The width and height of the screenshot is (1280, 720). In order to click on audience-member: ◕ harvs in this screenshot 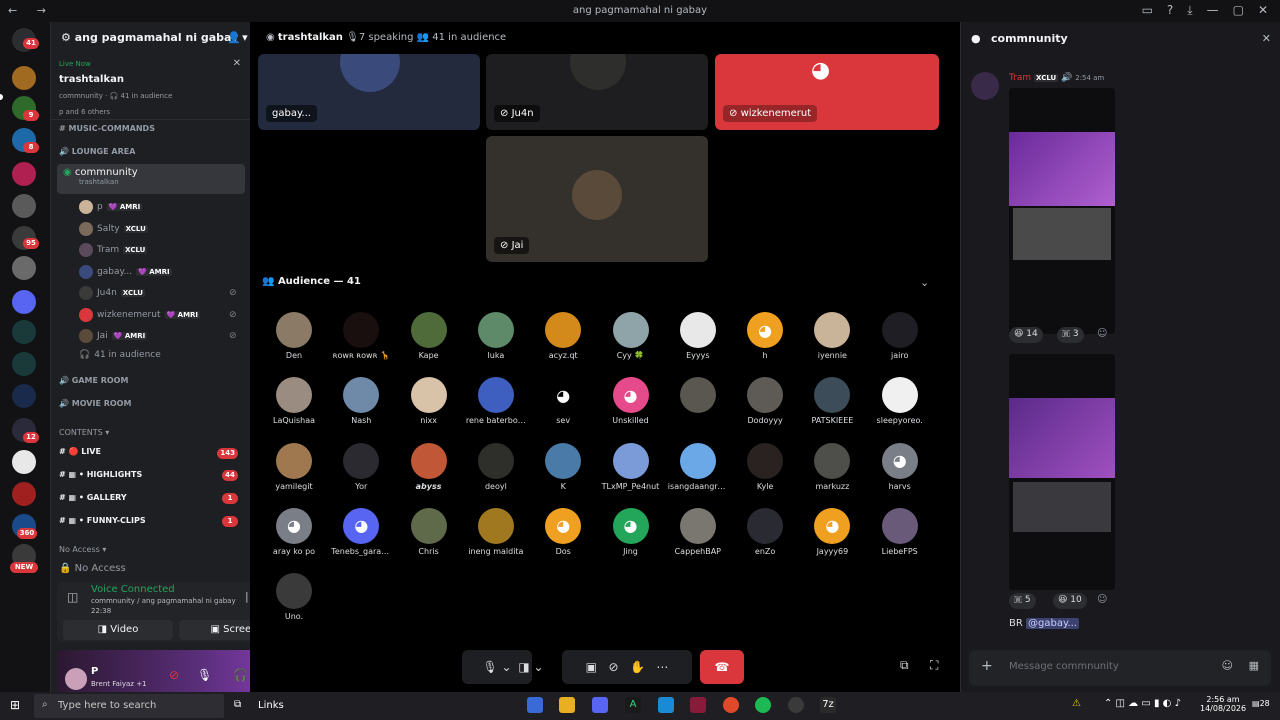, I will do `click(900, 472)`.